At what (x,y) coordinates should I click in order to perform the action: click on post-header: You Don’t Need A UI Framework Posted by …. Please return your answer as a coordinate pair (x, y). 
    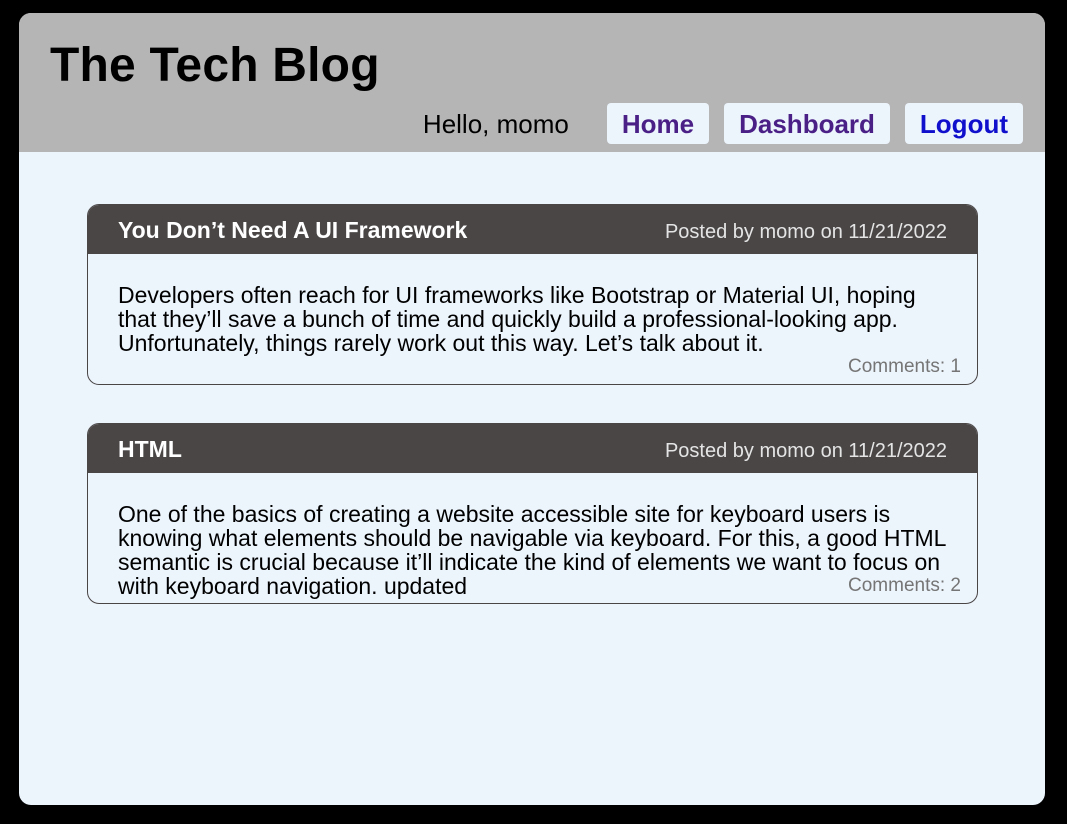
    Looking at the image, I should click on (532, 229).